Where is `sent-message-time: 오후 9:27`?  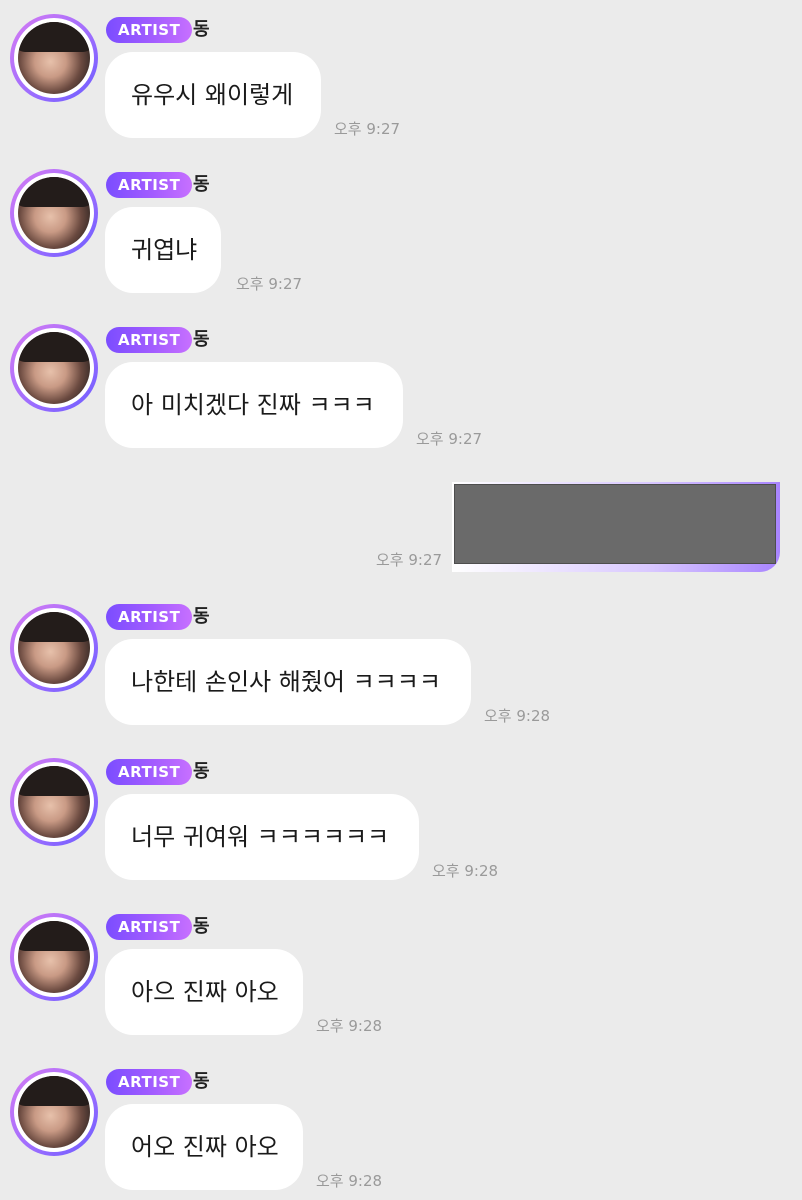
sent-message-time: 오후 9:27 is located at coordinates (409, 560).